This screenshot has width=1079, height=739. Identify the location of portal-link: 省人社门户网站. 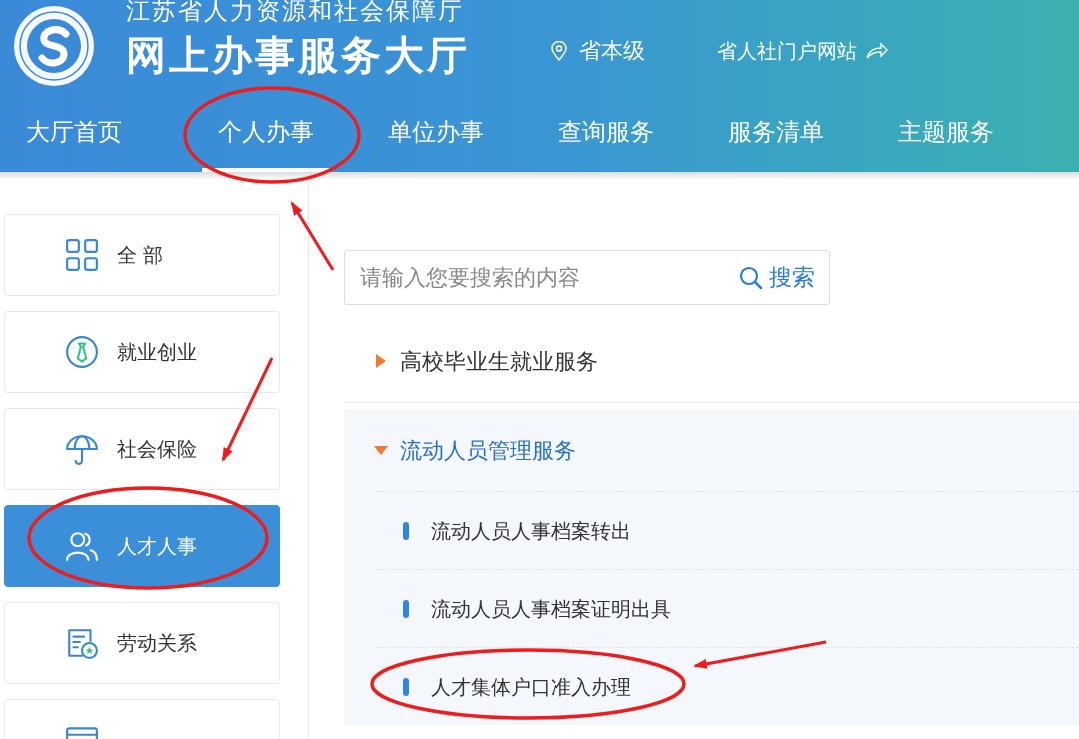
(803, 50).